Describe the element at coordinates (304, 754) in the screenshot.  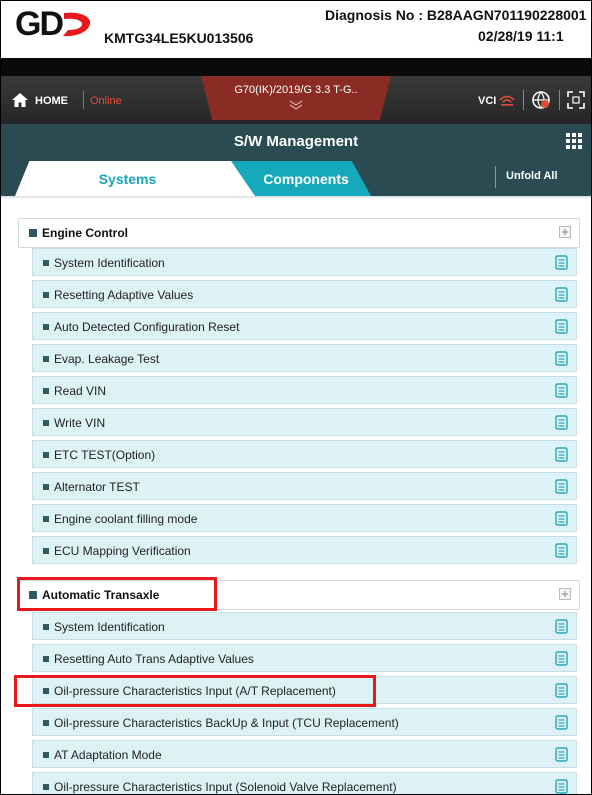
I see `list-item: AT Adaptation Mode` at that location.